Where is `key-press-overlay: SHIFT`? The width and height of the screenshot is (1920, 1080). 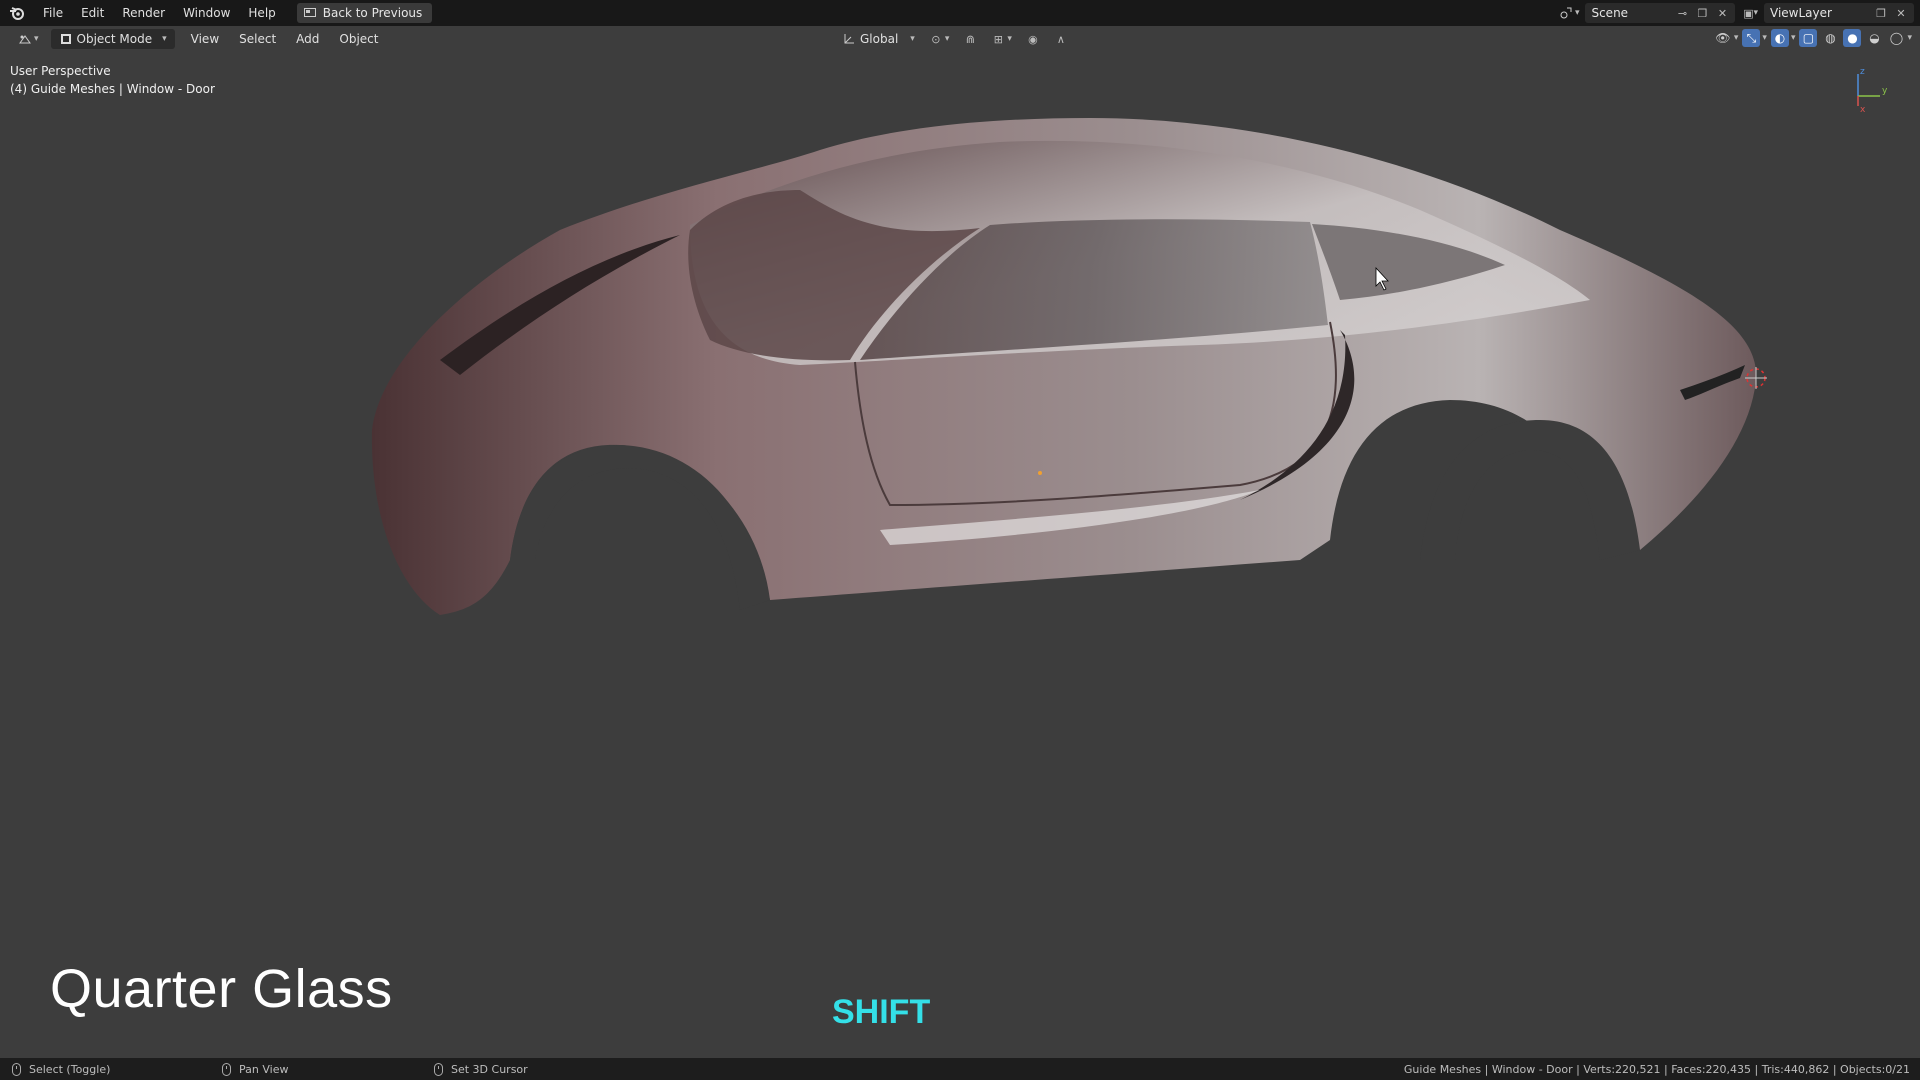 key-press-overlay: SHIFT is located at coordinates (881, 1012).